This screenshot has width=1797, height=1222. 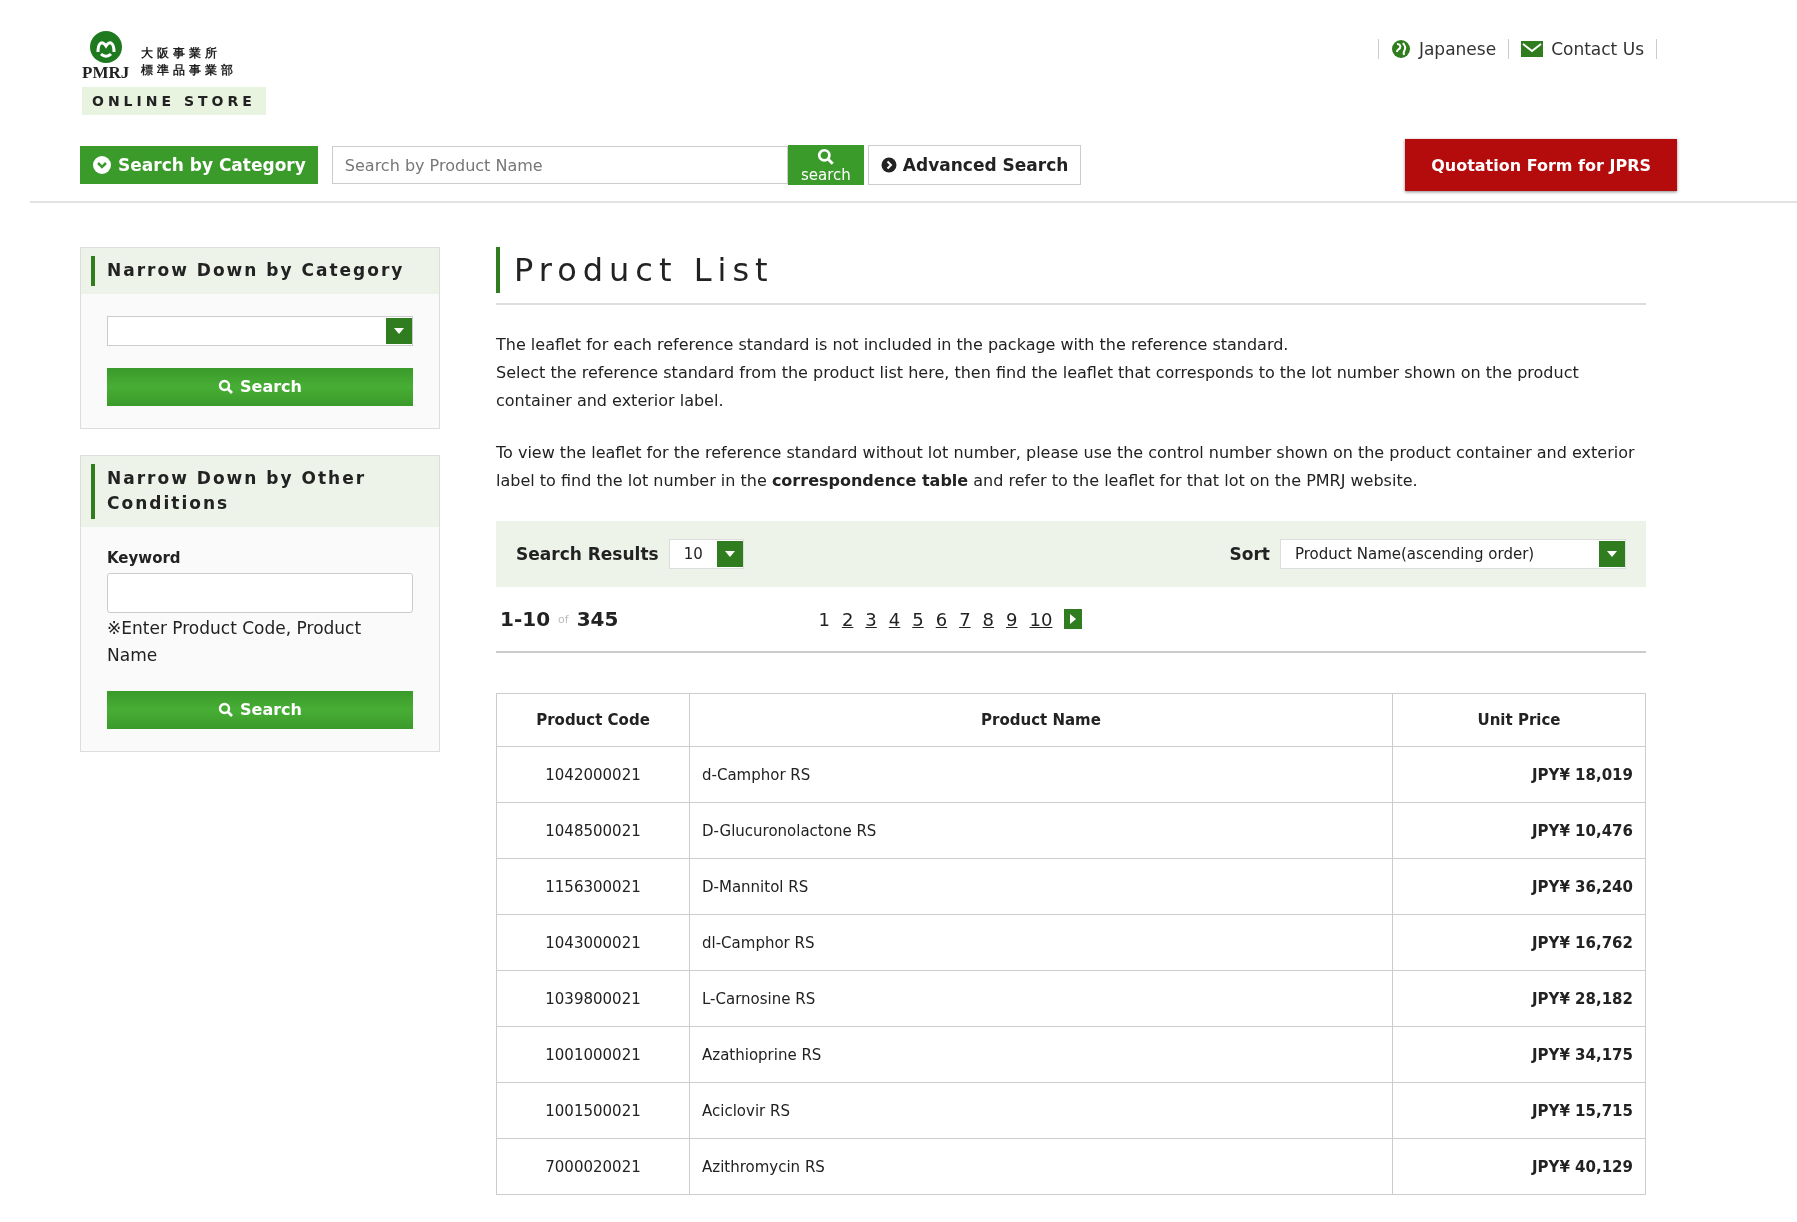 I want to click on next-page-button, so click(x=1073, y=619).